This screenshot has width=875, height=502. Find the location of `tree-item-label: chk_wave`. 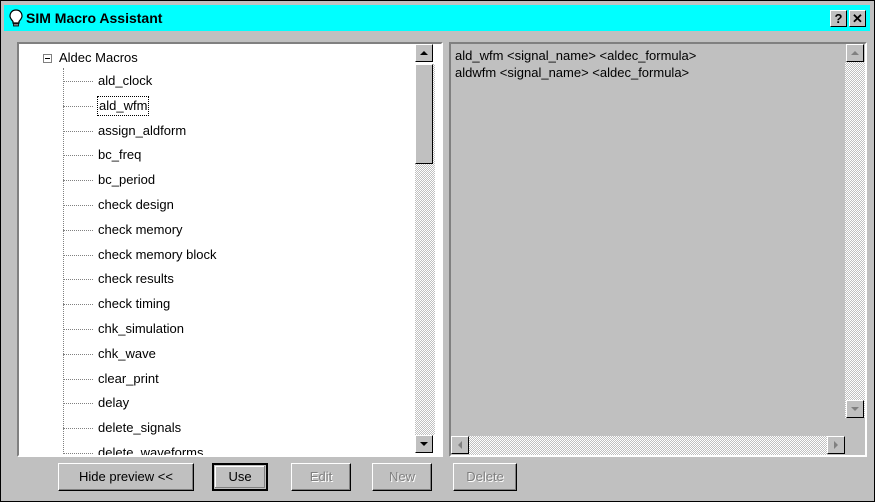

tree-item-label: chk_wave is located at coordinates (127, 353).